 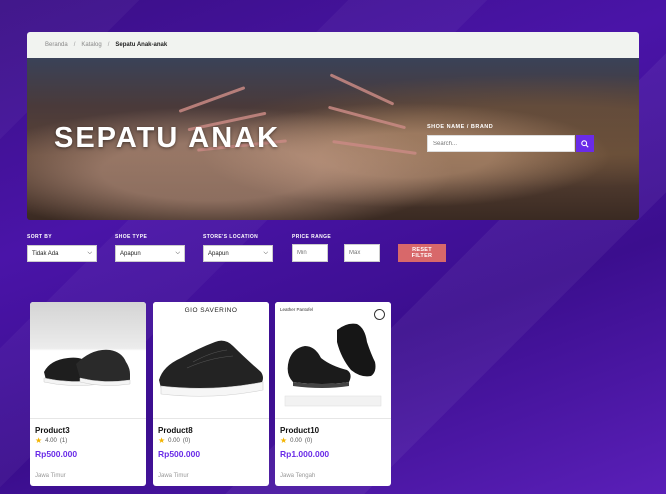 I want to click on rating-value: 4.00, so click(x=51, y=441).